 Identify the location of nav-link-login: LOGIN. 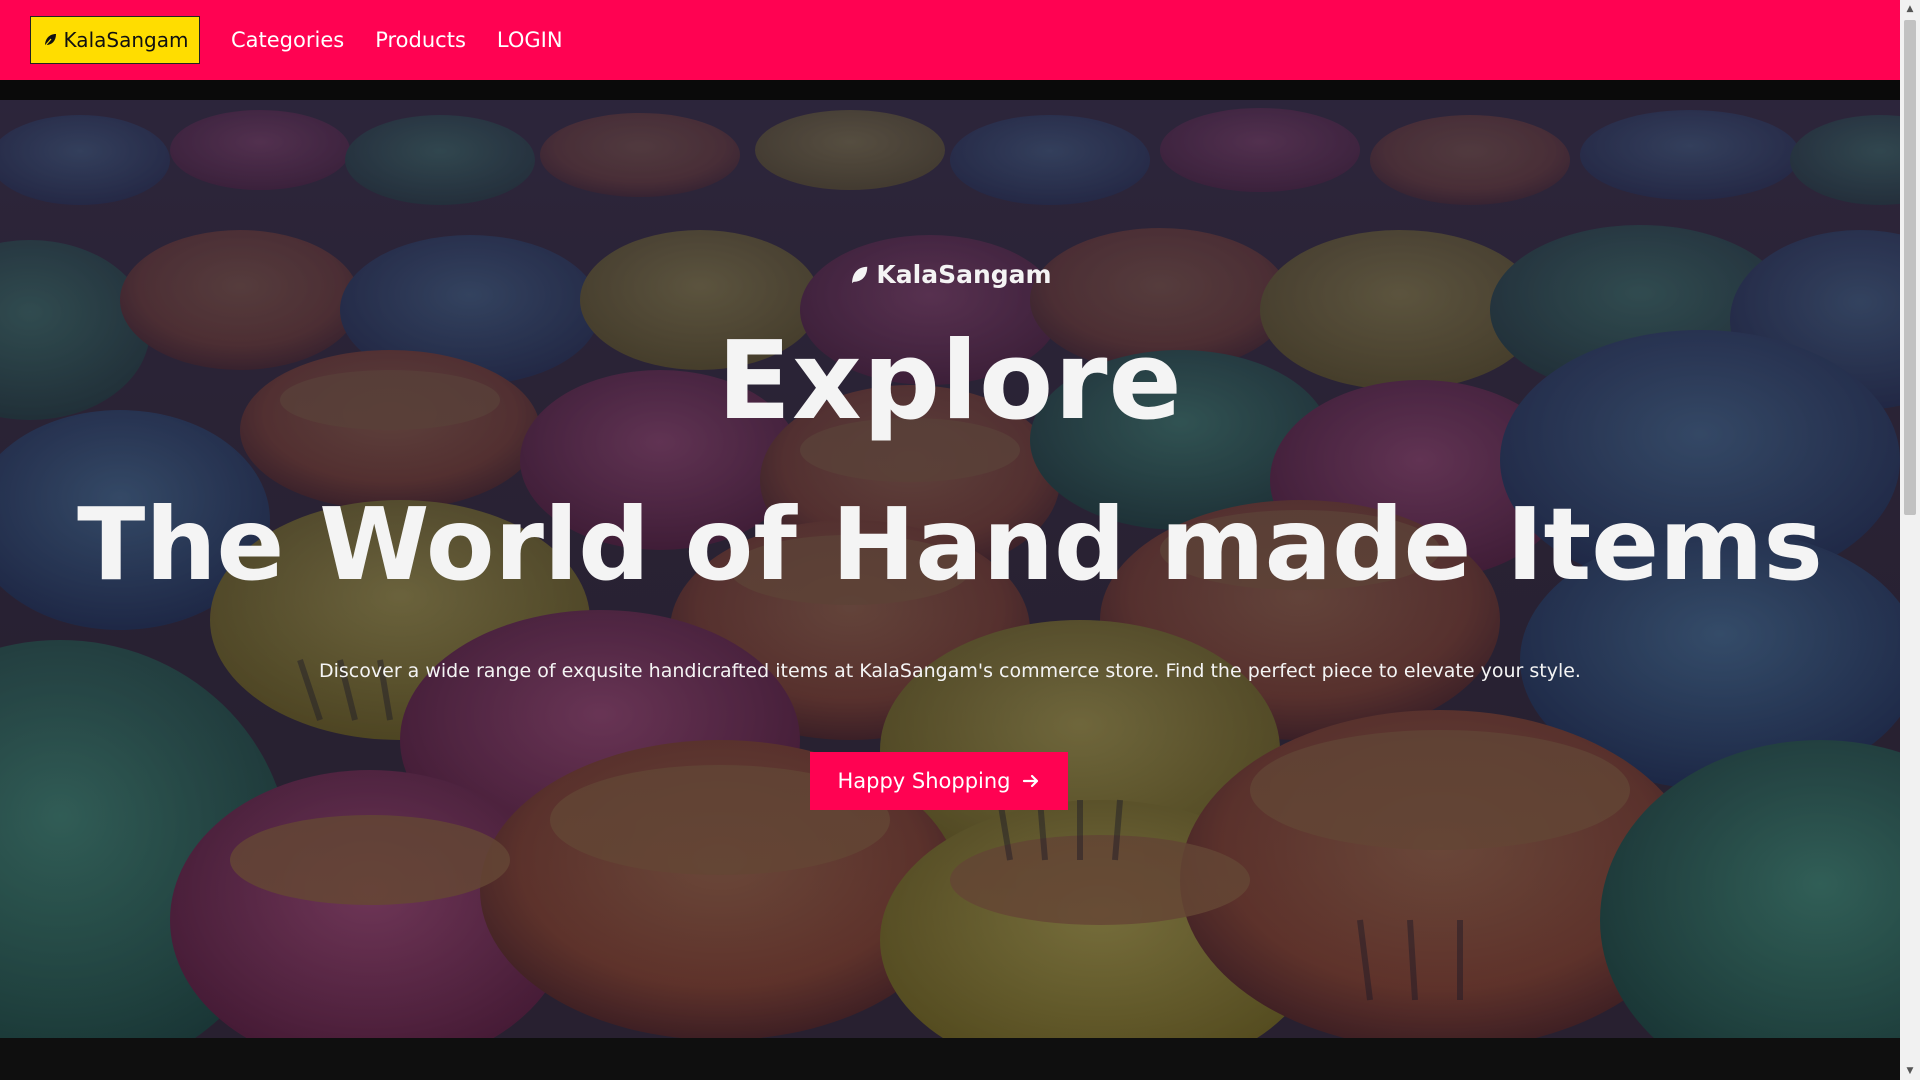
(530, 40).